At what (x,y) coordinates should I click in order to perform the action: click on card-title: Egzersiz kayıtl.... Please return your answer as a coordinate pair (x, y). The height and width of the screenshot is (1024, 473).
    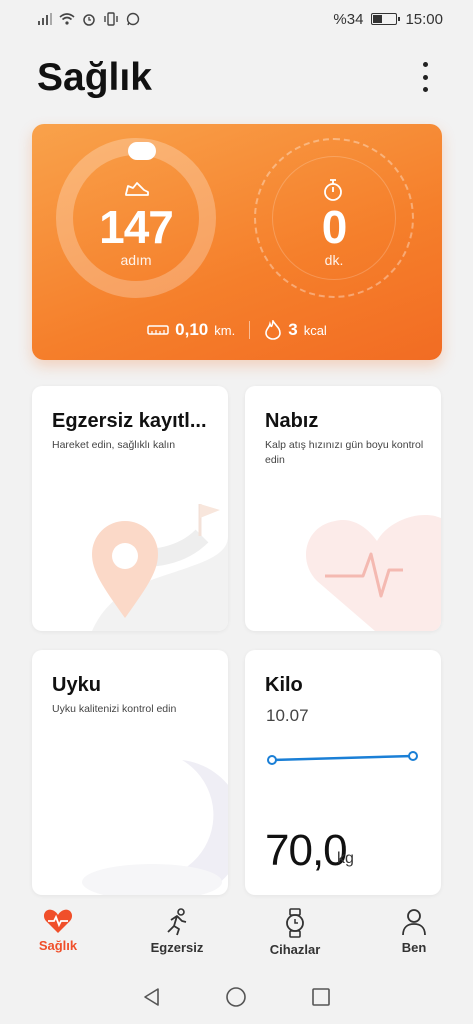
    Looking at the image, I should click on (129, 421).